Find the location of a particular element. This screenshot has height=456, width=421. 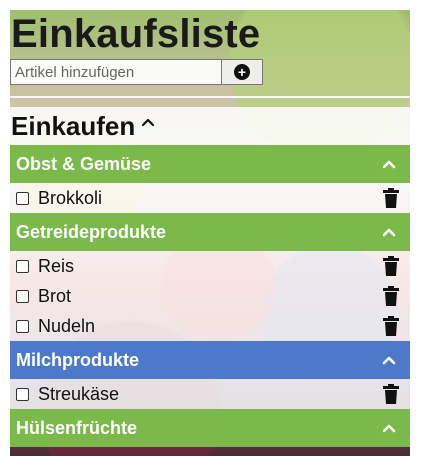

category-header: Getreideprodukte is located at coordinates (210, 232).